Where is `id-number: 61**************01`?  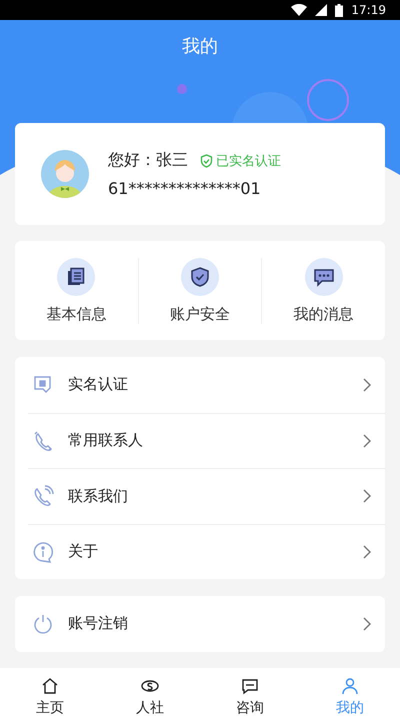
id-number: 61**************01 is located at coordinates (185, 188).